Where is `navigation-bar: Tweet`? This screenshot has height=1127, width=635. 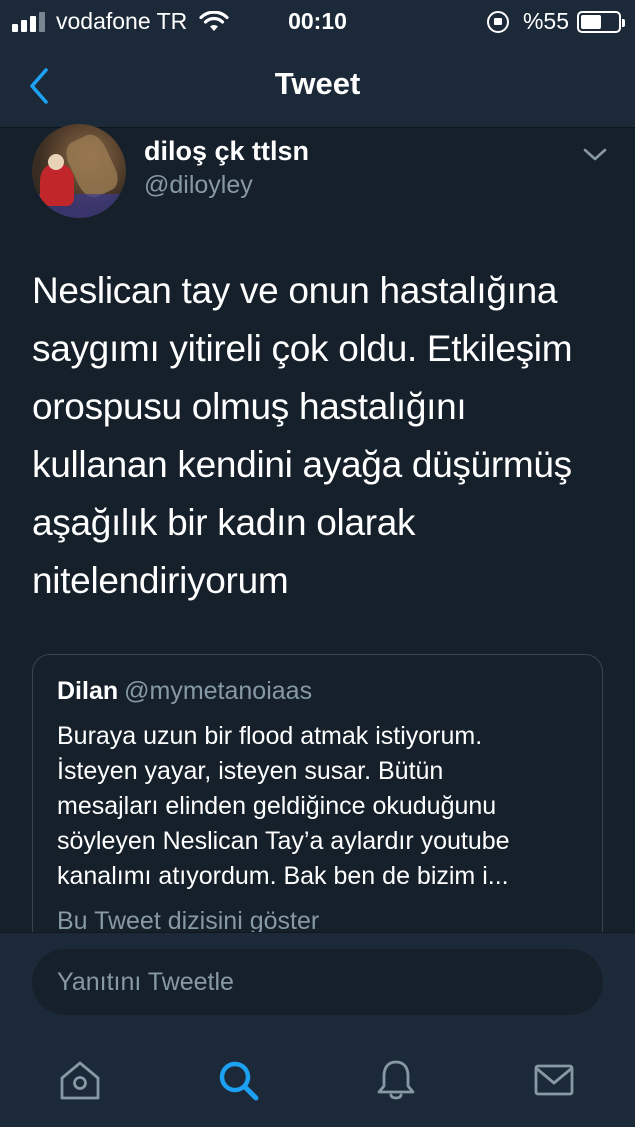 navigation-bar: Tweet is located at coordinates (317, 86).